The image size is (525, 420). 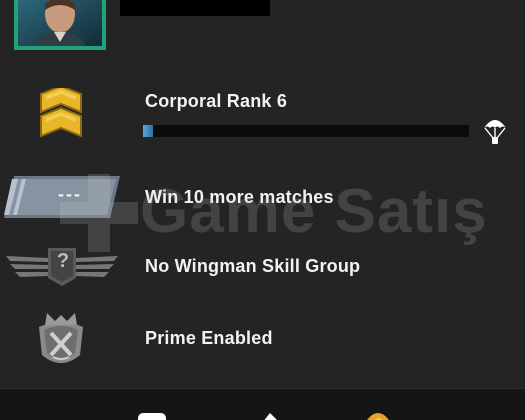 I want to click on competitive-rank-row: --- Win 10 more matches, so click(x=262, y=197).